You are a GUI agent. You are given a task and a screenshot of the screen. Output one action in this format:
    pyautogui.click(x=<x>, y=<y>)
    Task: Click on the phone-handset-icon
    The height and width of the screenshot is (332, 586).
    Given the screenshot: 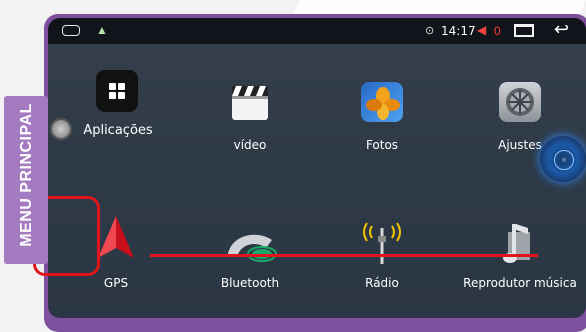 What is the action you would take?
    pyautogui.click(x=250, y=244)
    